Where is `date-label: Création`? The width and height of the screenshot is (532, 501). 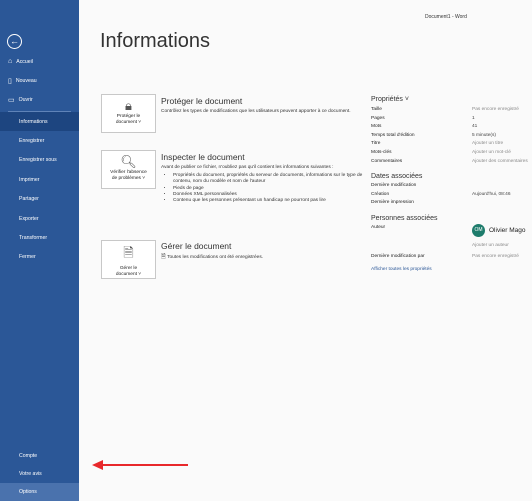 date-label: Création is located at coordinates (380, 194).